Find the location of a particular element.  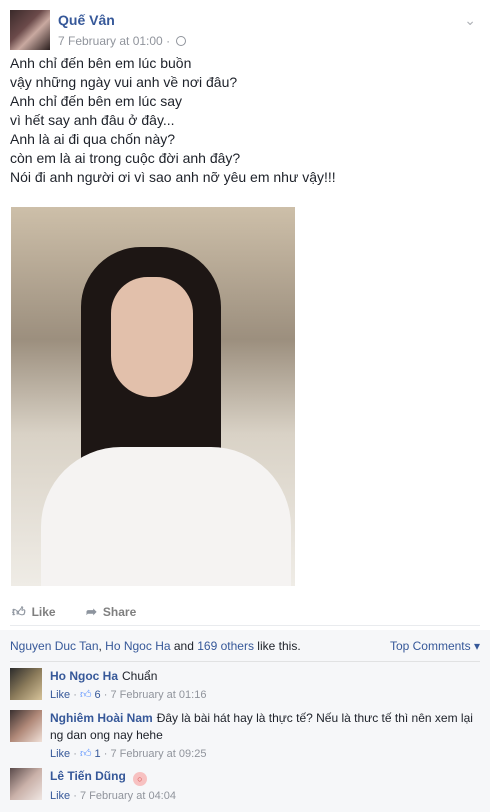

post-header: Quế Vân 7 February at 01:00 · ⌄ is located at coordinates (245, 31).